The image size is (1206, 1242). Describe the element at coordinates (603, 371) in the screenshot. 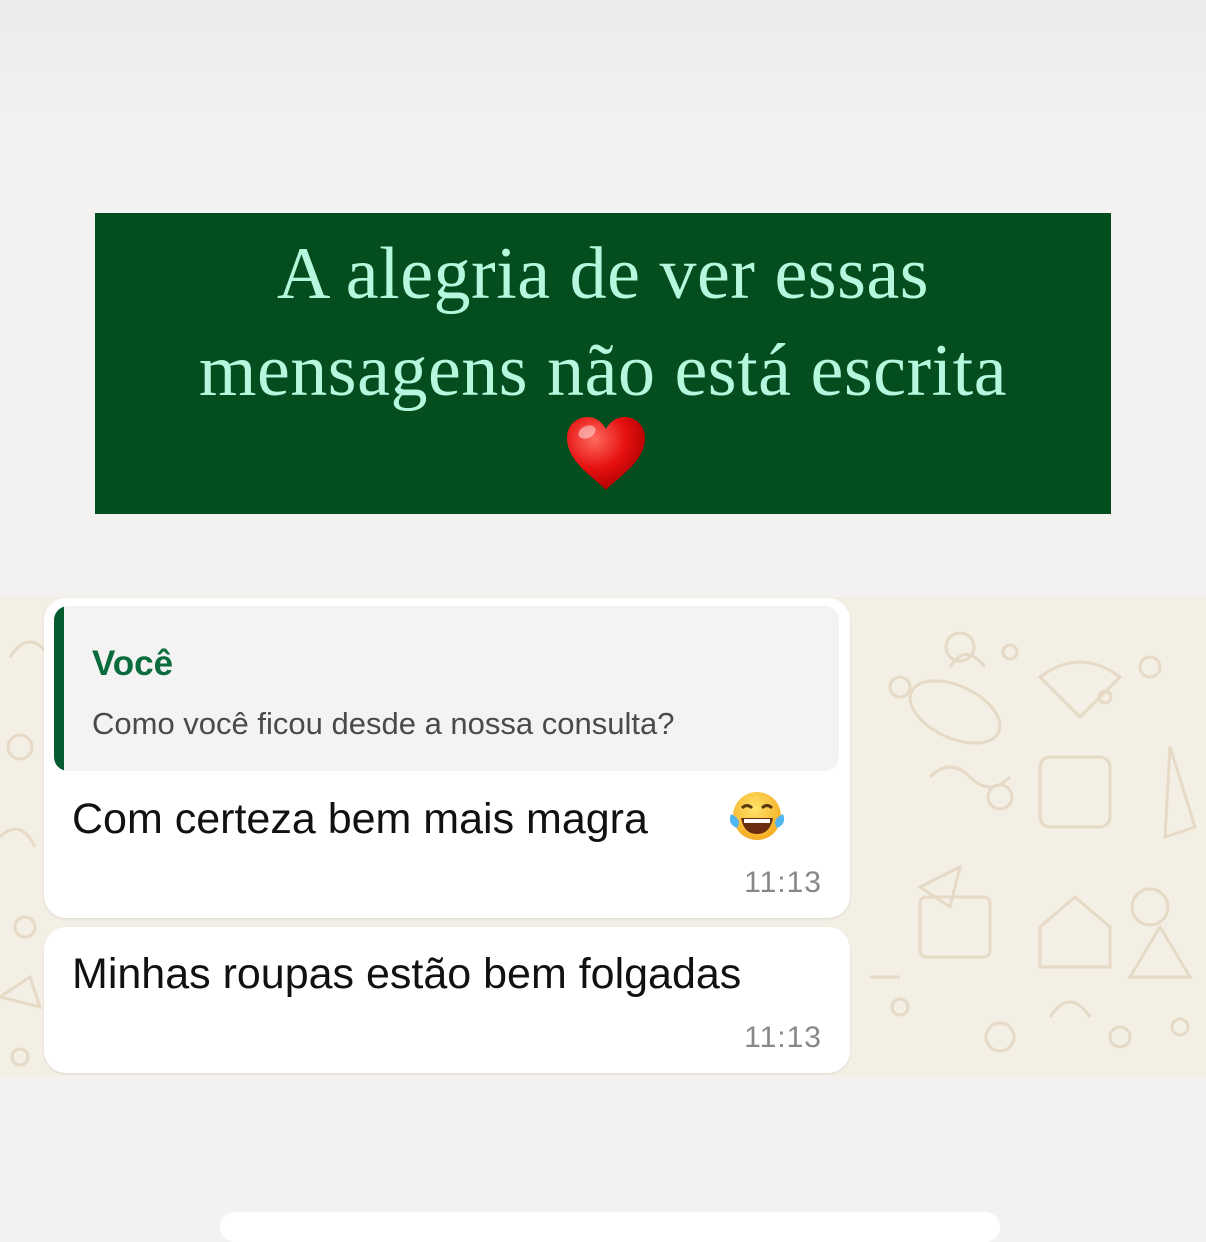

I see `banner-line-2: mensagens não está escrita` at that location.